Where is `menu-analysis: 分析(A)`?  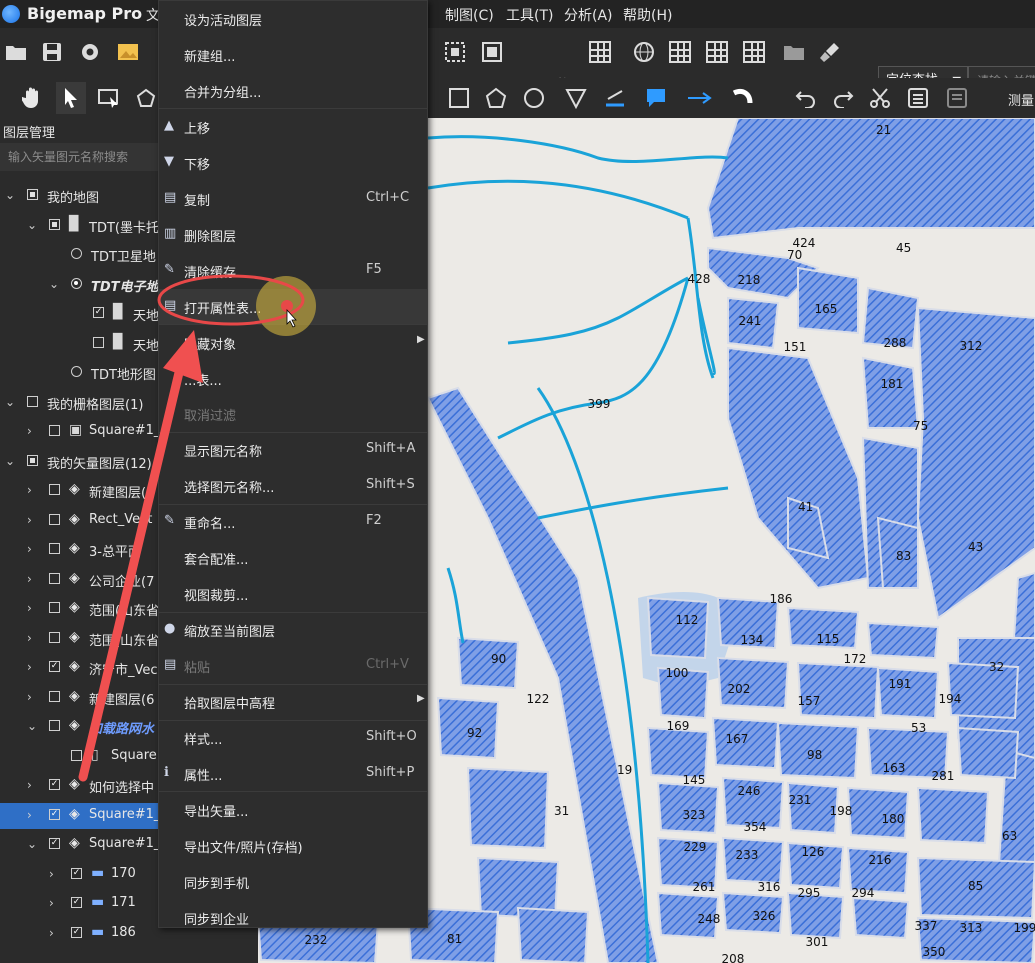 menu-analysis: 分析(A) is located at coordinates (588, 15).